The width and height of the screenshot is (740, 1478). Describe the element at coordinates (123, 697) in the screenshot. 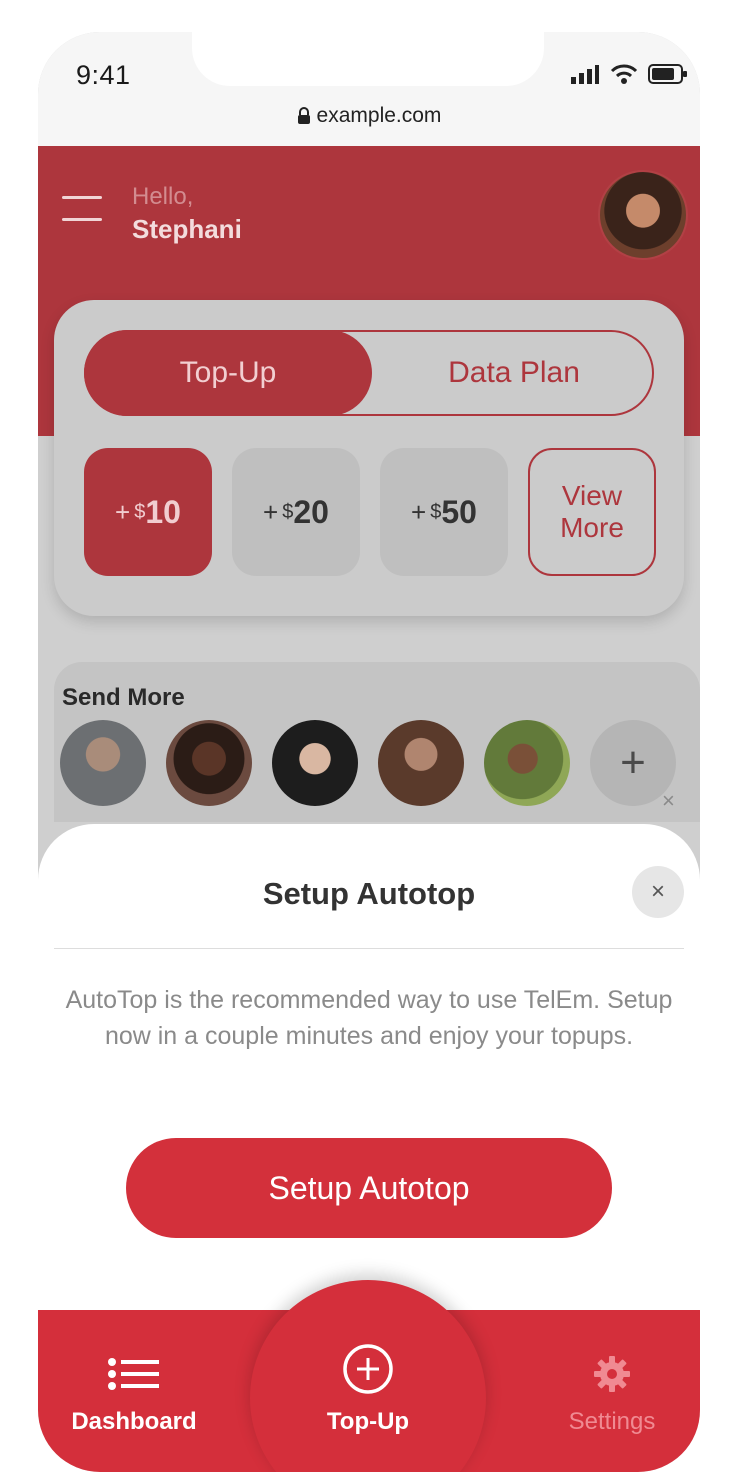

I see `send-more-title: Send More` at that location.